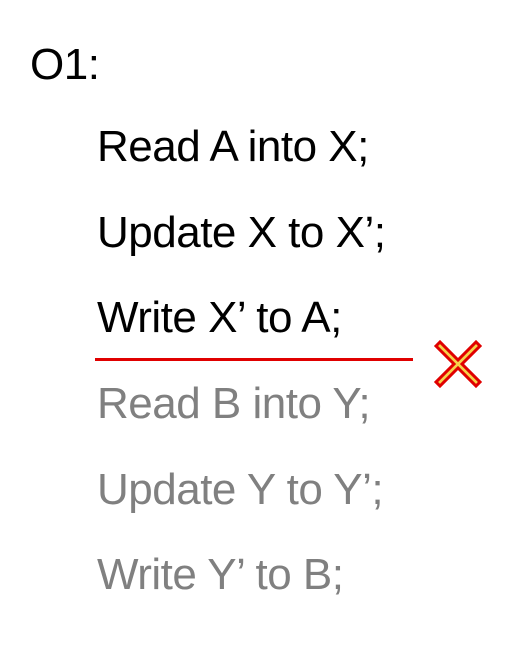  Describe the element at coordinates (241, 232) in the screenshot. I see `operation-update-x: Update X to X’;` at that location.